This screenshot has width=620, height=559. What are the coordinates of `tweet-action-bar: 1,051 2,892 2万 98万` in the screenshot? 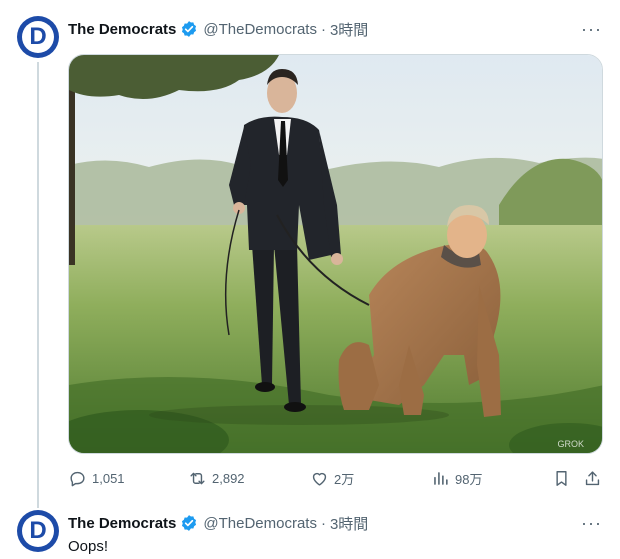 It's located at (335, 478).